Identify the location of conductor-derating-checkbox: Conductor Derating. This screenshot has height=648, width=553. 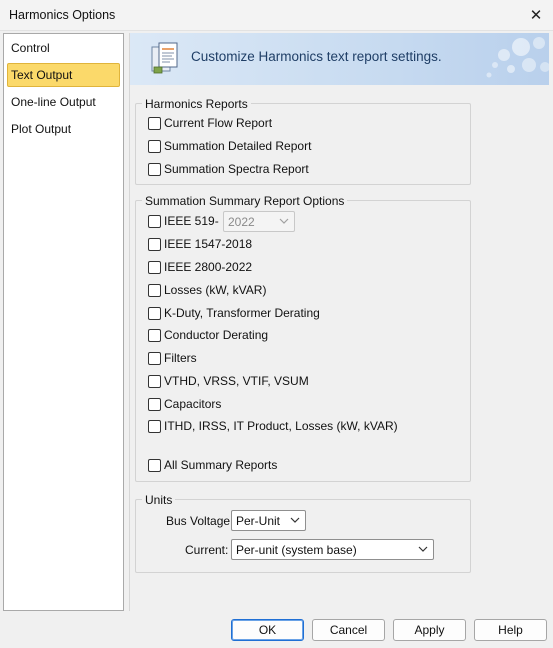
(208, 335).